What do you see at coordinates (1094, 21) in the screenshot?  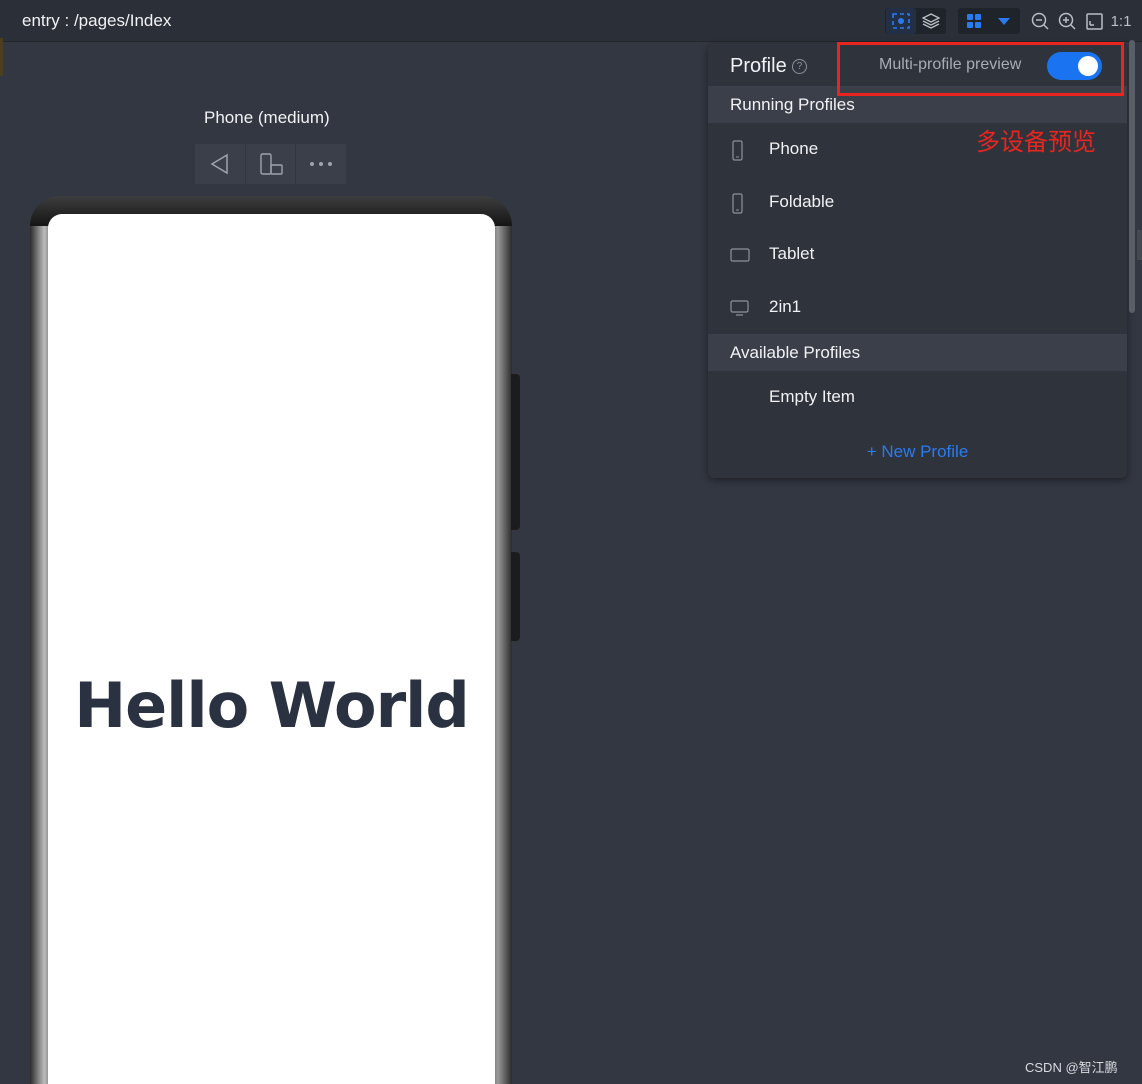 I see `fit-screen-icon` at bounding box center [1094, 21].